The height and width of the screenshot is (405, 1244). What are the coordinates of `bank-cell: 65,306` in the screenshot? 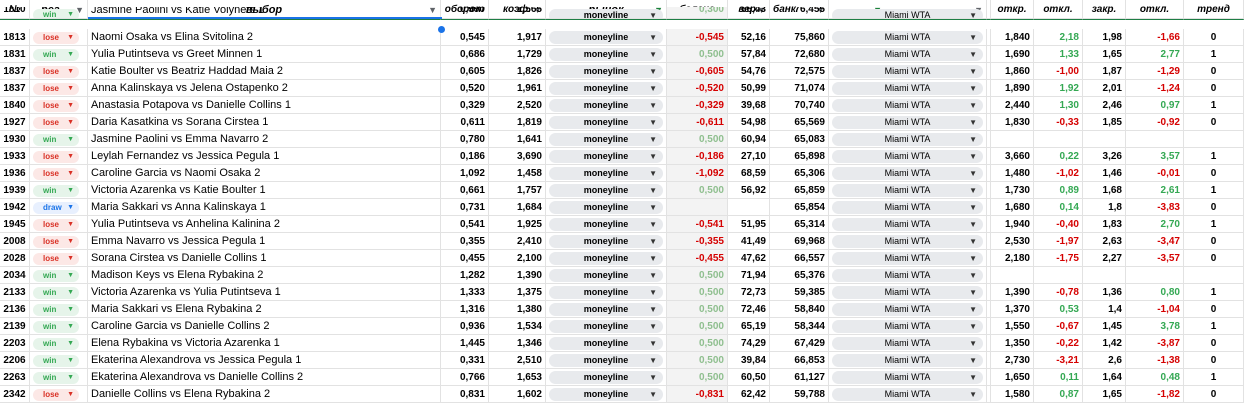 It's located at (799, 173).